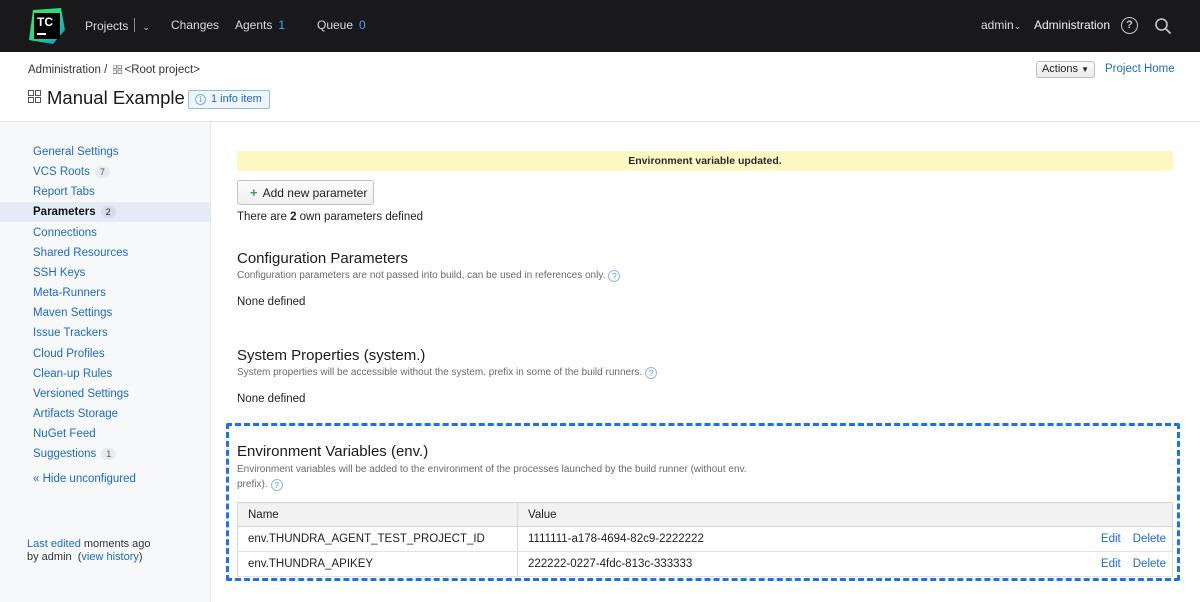 The width and height of the screenshot is (1200, 602). What do you see at coordinates (47, 26) in the screenshot?
I see `teamcity-logo: TC` at bounding box center [47, 26].